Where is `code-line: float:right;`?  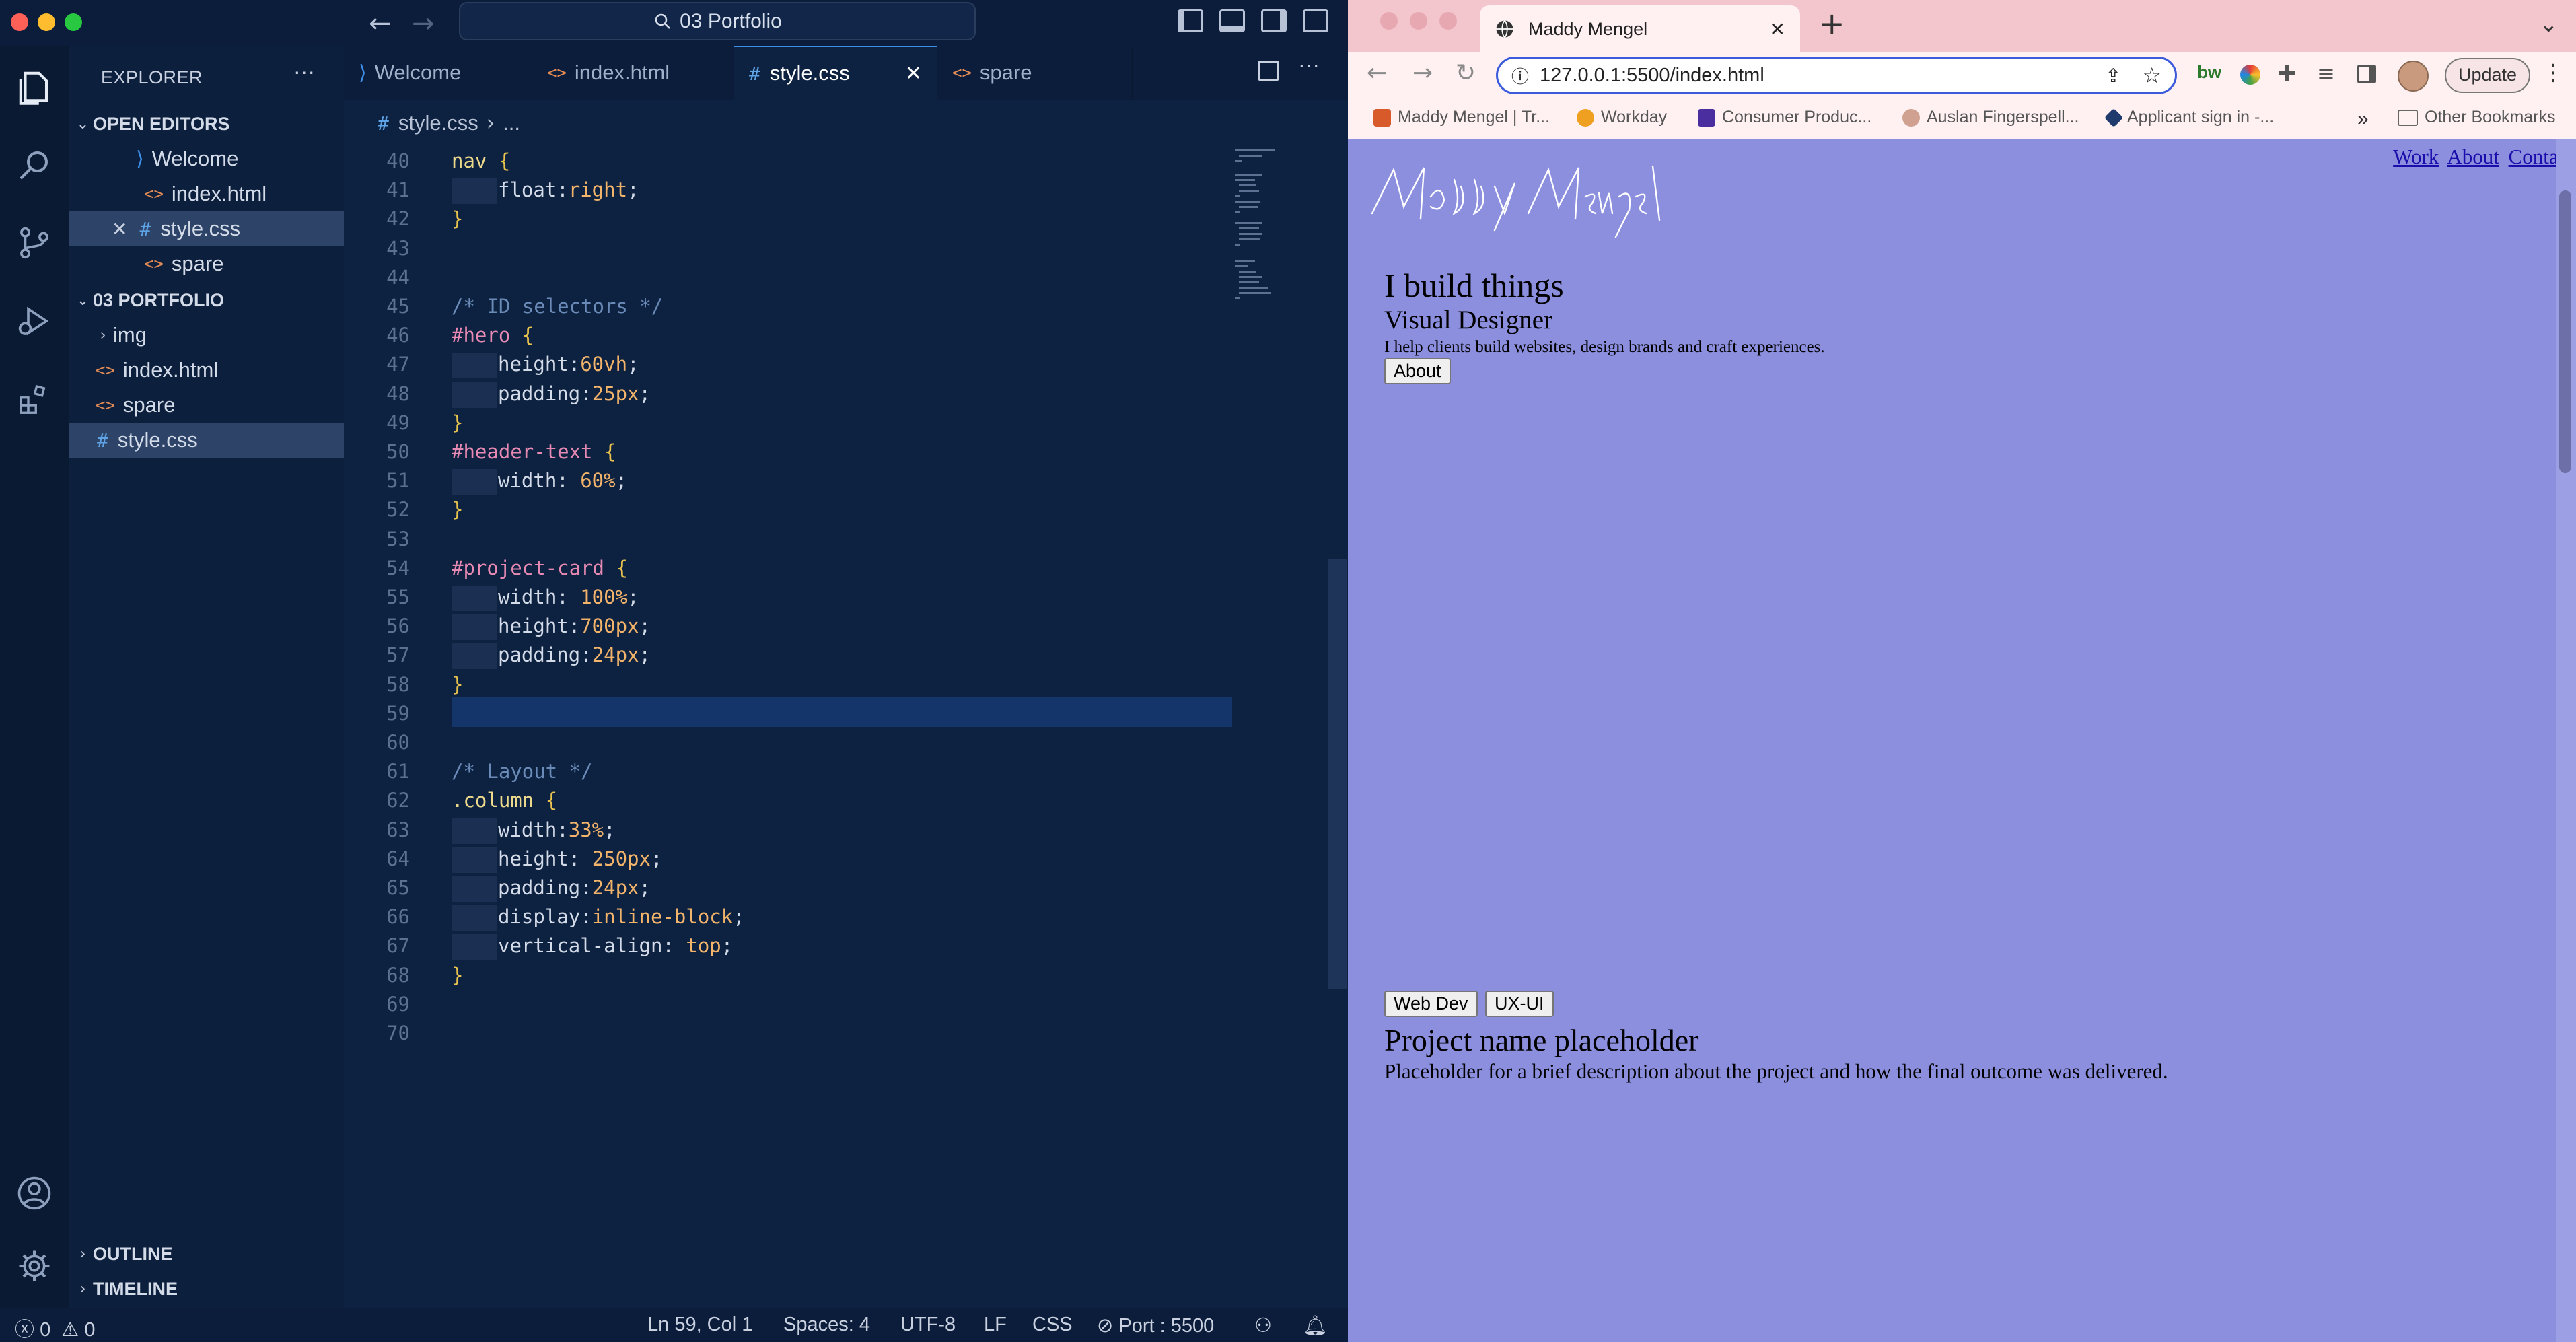 code-line: float:right; is located at coordinates (545, 191).